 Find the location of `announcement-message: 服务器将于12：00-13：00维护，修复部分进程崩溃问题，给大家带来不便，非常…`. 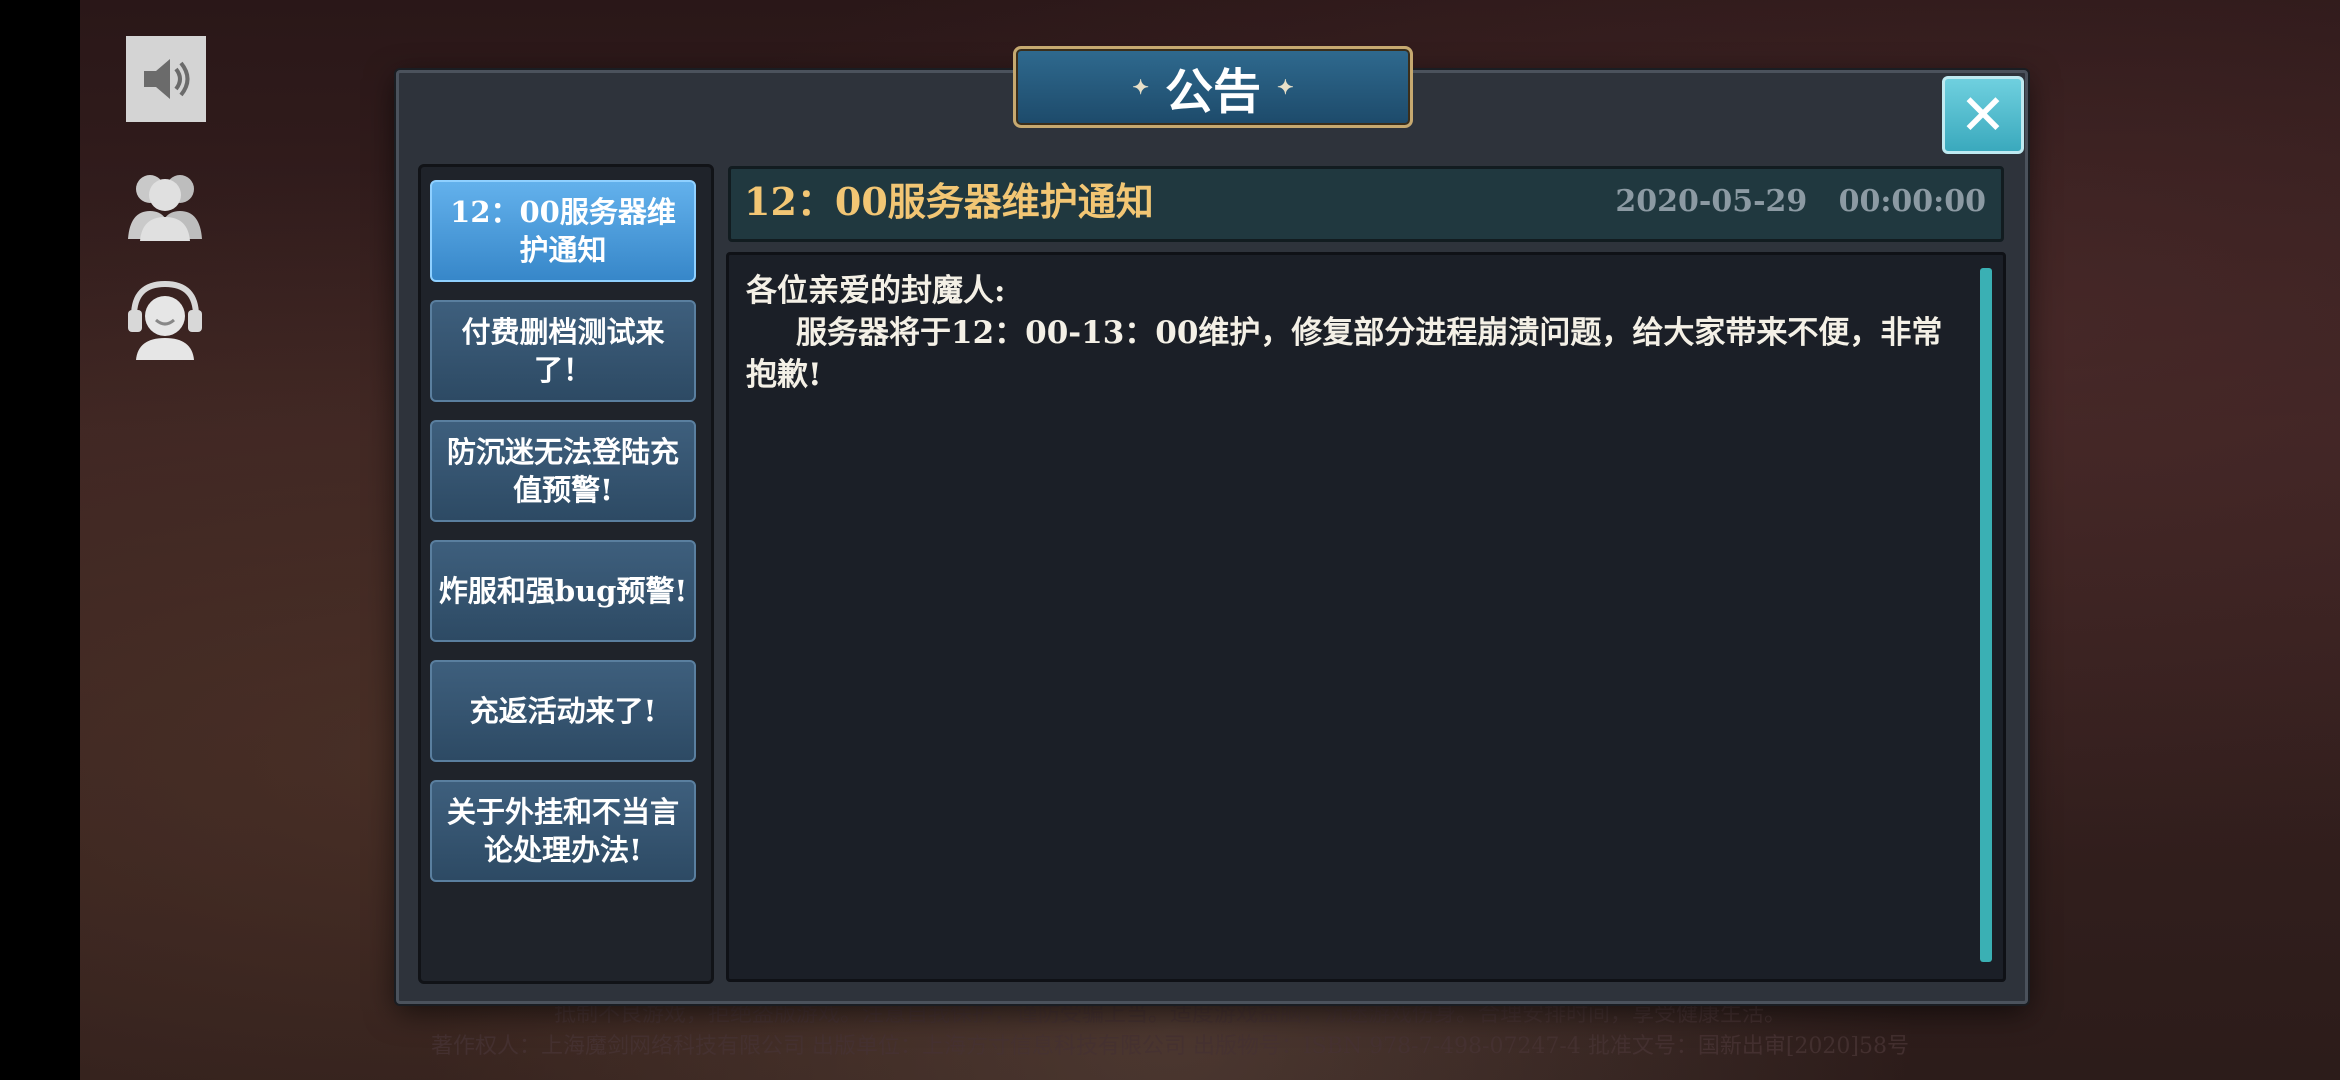

announcement-message: 服务器将于12：00-13：00维护，修复部分进程崩溃问题，给大家带来不便，非常… is located at coordinates (1344, 354).